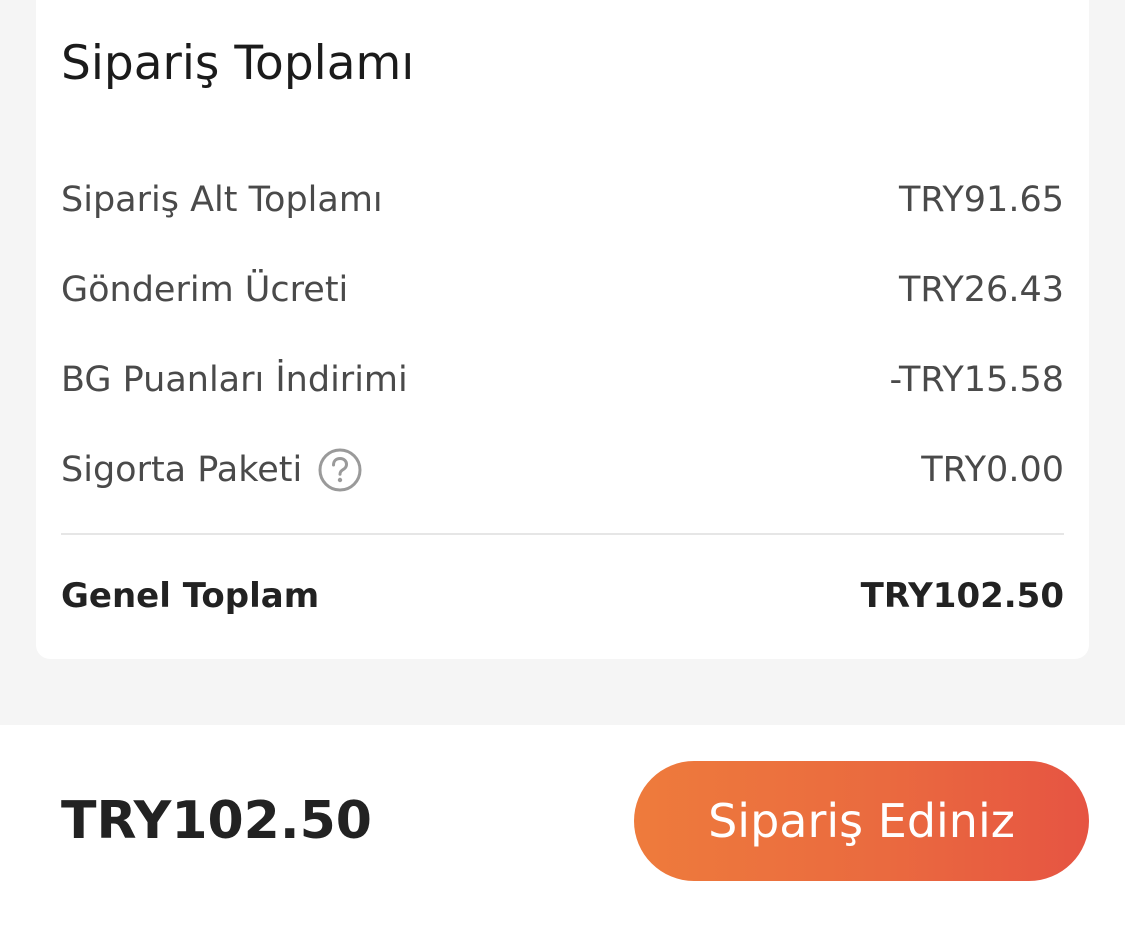 This screenshot has width=1125, height=951. I want to click on grand-total-row: Genel Toplam TRY102.50, so click(562, 596).